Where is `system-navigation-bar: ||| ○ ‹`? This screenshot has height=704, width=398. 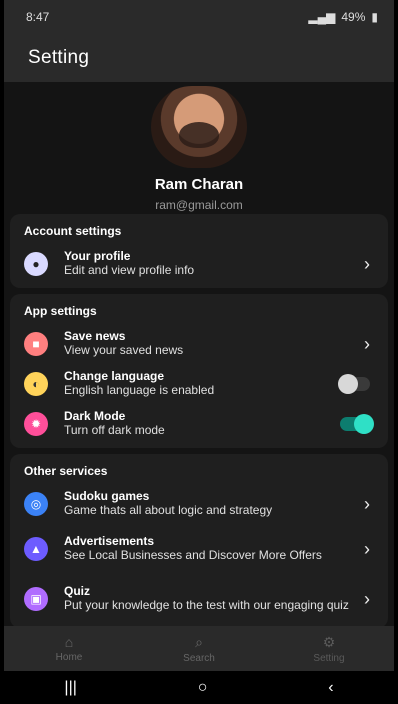
system-navigation-bar: ||| ○ ‹ is located at coordinates (199, 687).